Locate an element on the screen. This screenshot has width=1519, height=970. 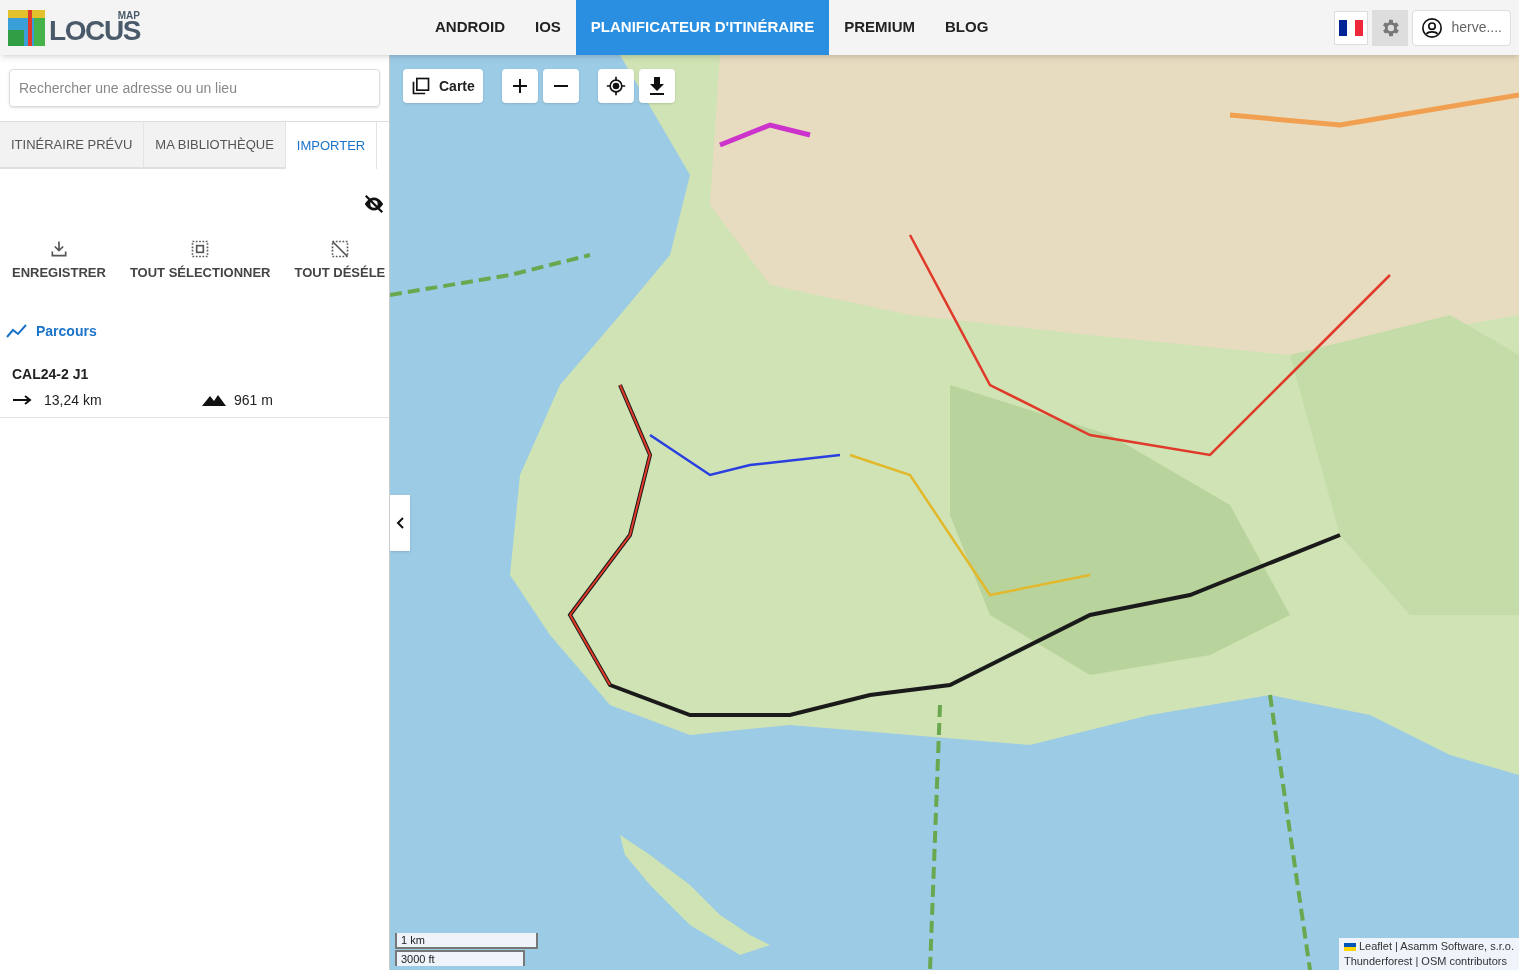
tab: MA BIBLIOTHÈQUE is located at coordinates (215, 145).